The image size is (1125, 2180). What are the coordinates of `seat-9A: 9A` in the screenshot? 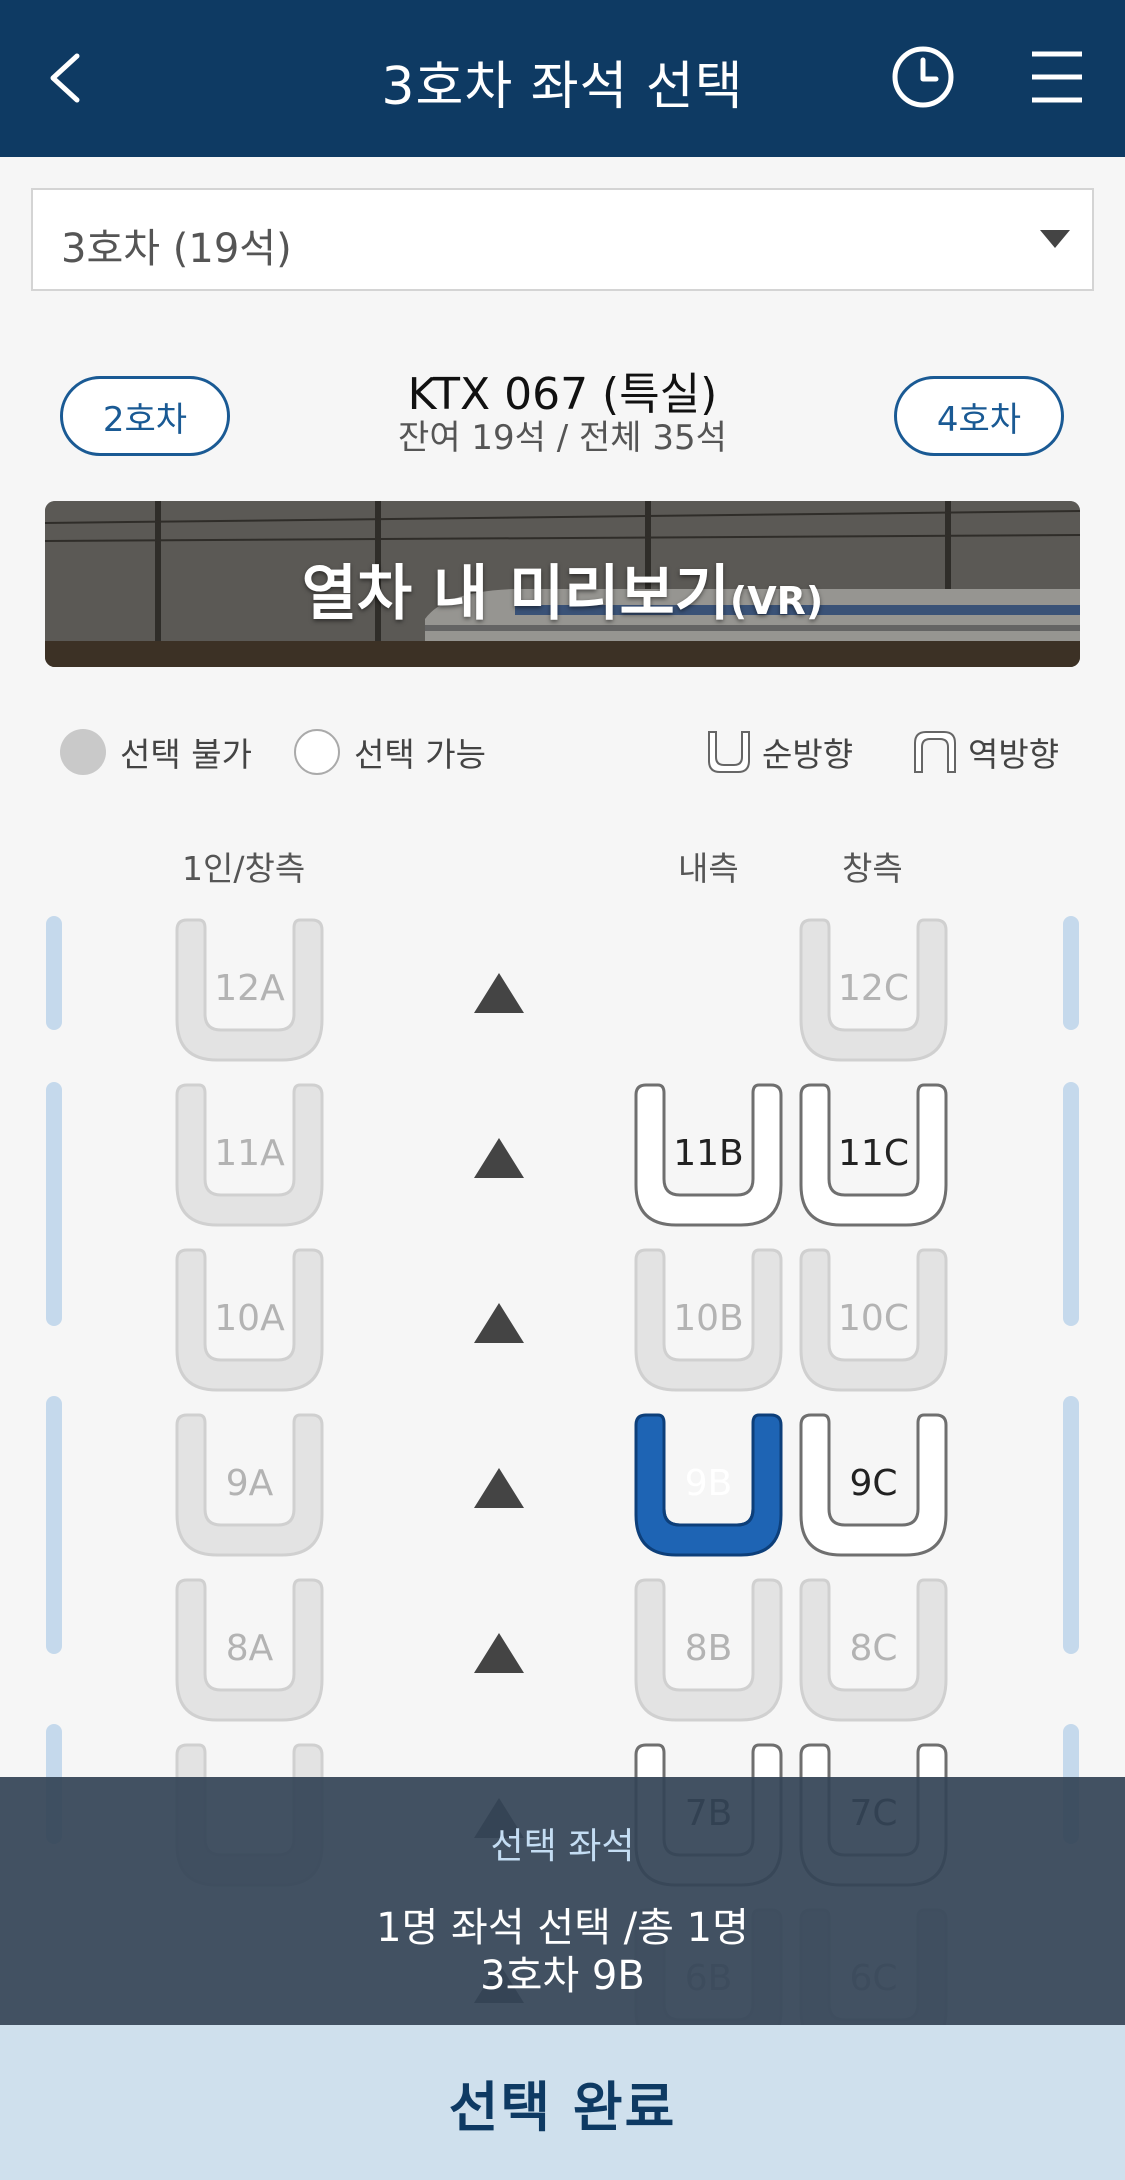 It's located at (249, 1485).